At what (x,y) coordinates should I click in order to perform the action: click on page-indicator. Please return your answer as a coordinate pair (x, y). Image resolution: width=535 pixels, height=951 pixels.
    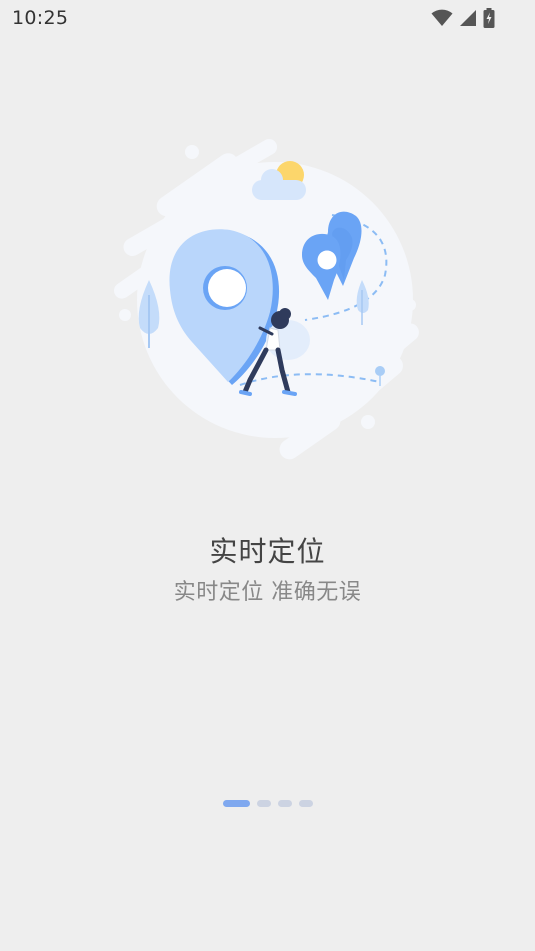
    Looking at the image, I should click on (267, 803).